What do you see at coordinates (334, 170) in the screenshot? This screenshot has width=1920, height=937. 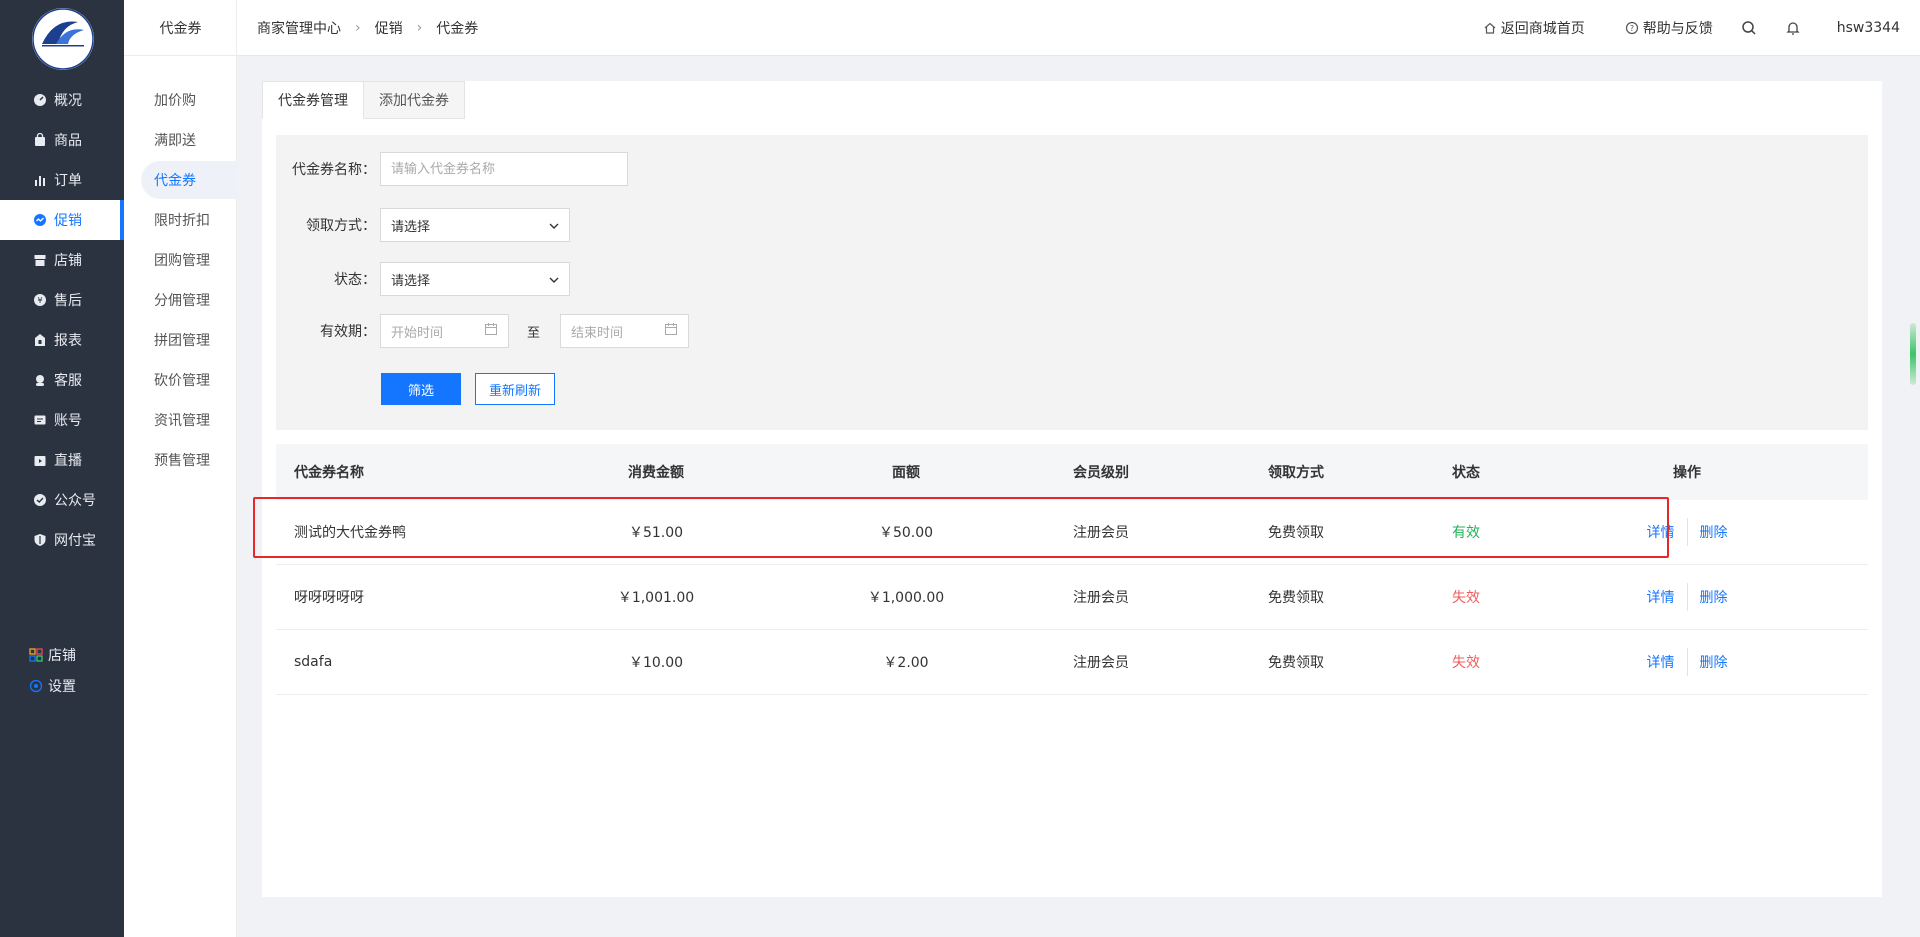 I see `voucher-name-label: 代金券名称：` at bounding box center [334, 170].